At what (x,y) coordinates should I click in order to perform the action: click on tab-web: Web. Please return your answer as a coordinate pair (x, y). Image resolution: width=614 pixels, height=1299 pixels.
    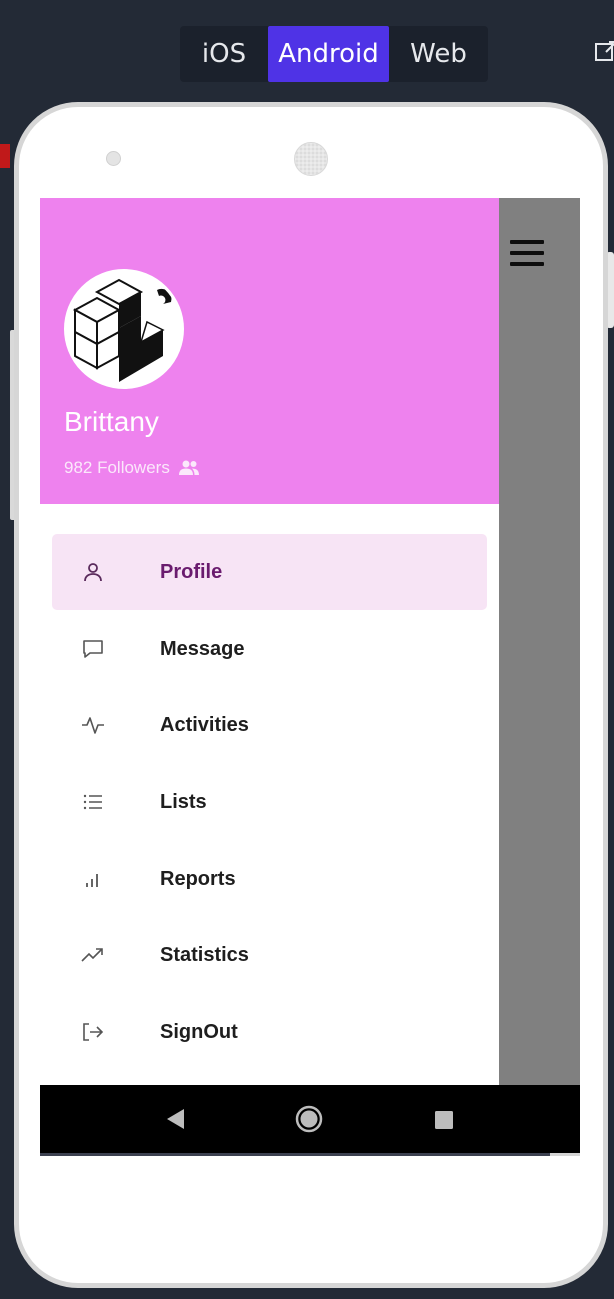
    Looking at the image, I should click on (438, 54).